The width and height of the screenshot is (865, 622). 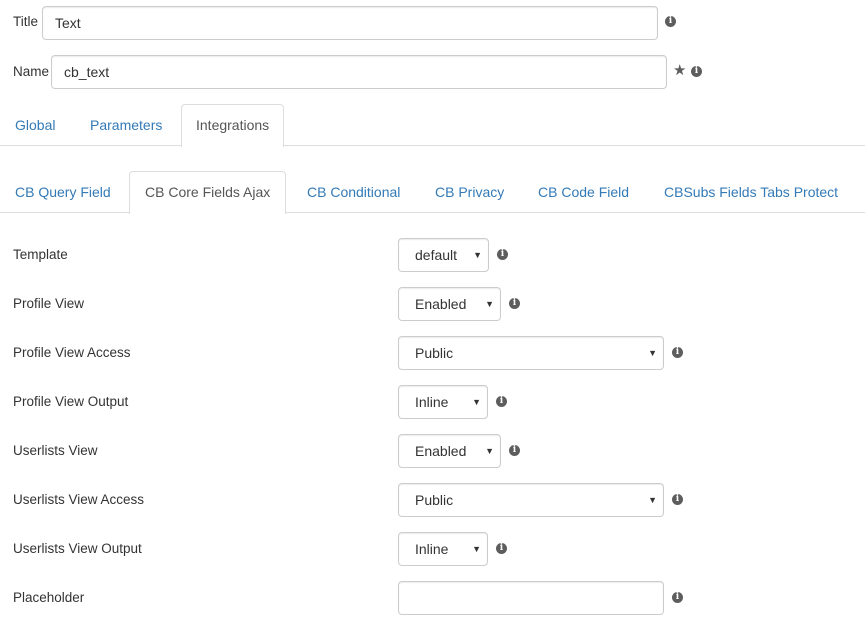 What do you see at coordinates (126, 125) in the screenshot?
I see `tab-parameters: Parameters` at bounding box center [126, 125].